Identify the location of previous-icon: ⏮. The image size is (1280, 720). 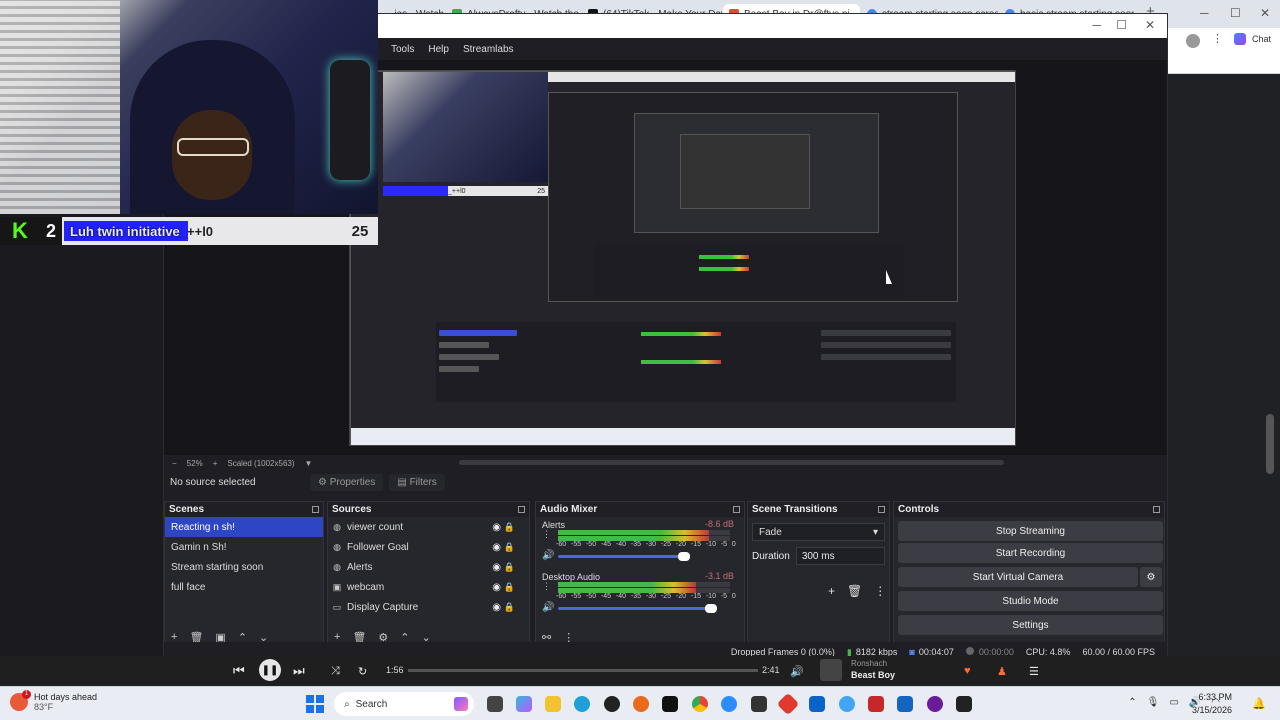
(239, 671).